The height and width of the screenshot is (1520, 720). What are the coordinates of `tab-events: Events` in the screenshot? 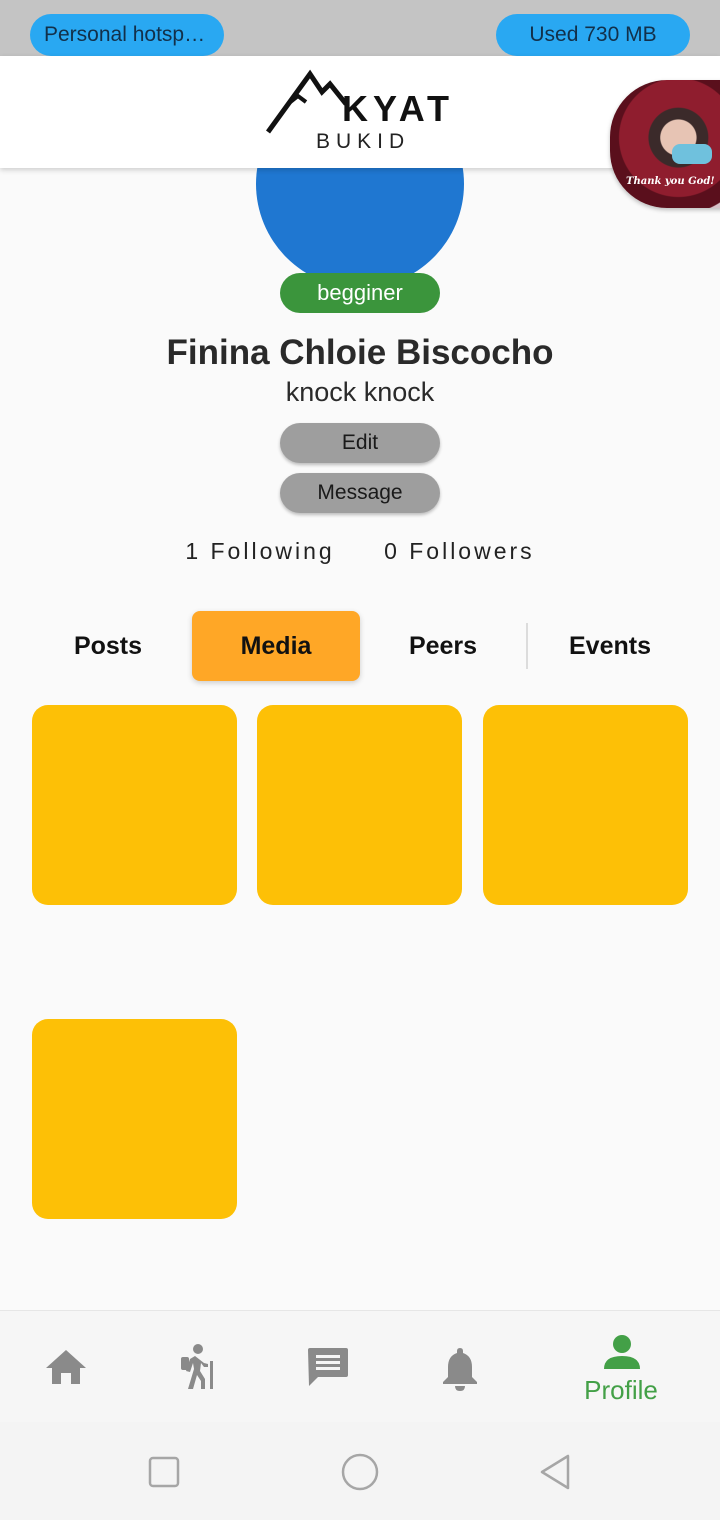 It's located at (610, 646).